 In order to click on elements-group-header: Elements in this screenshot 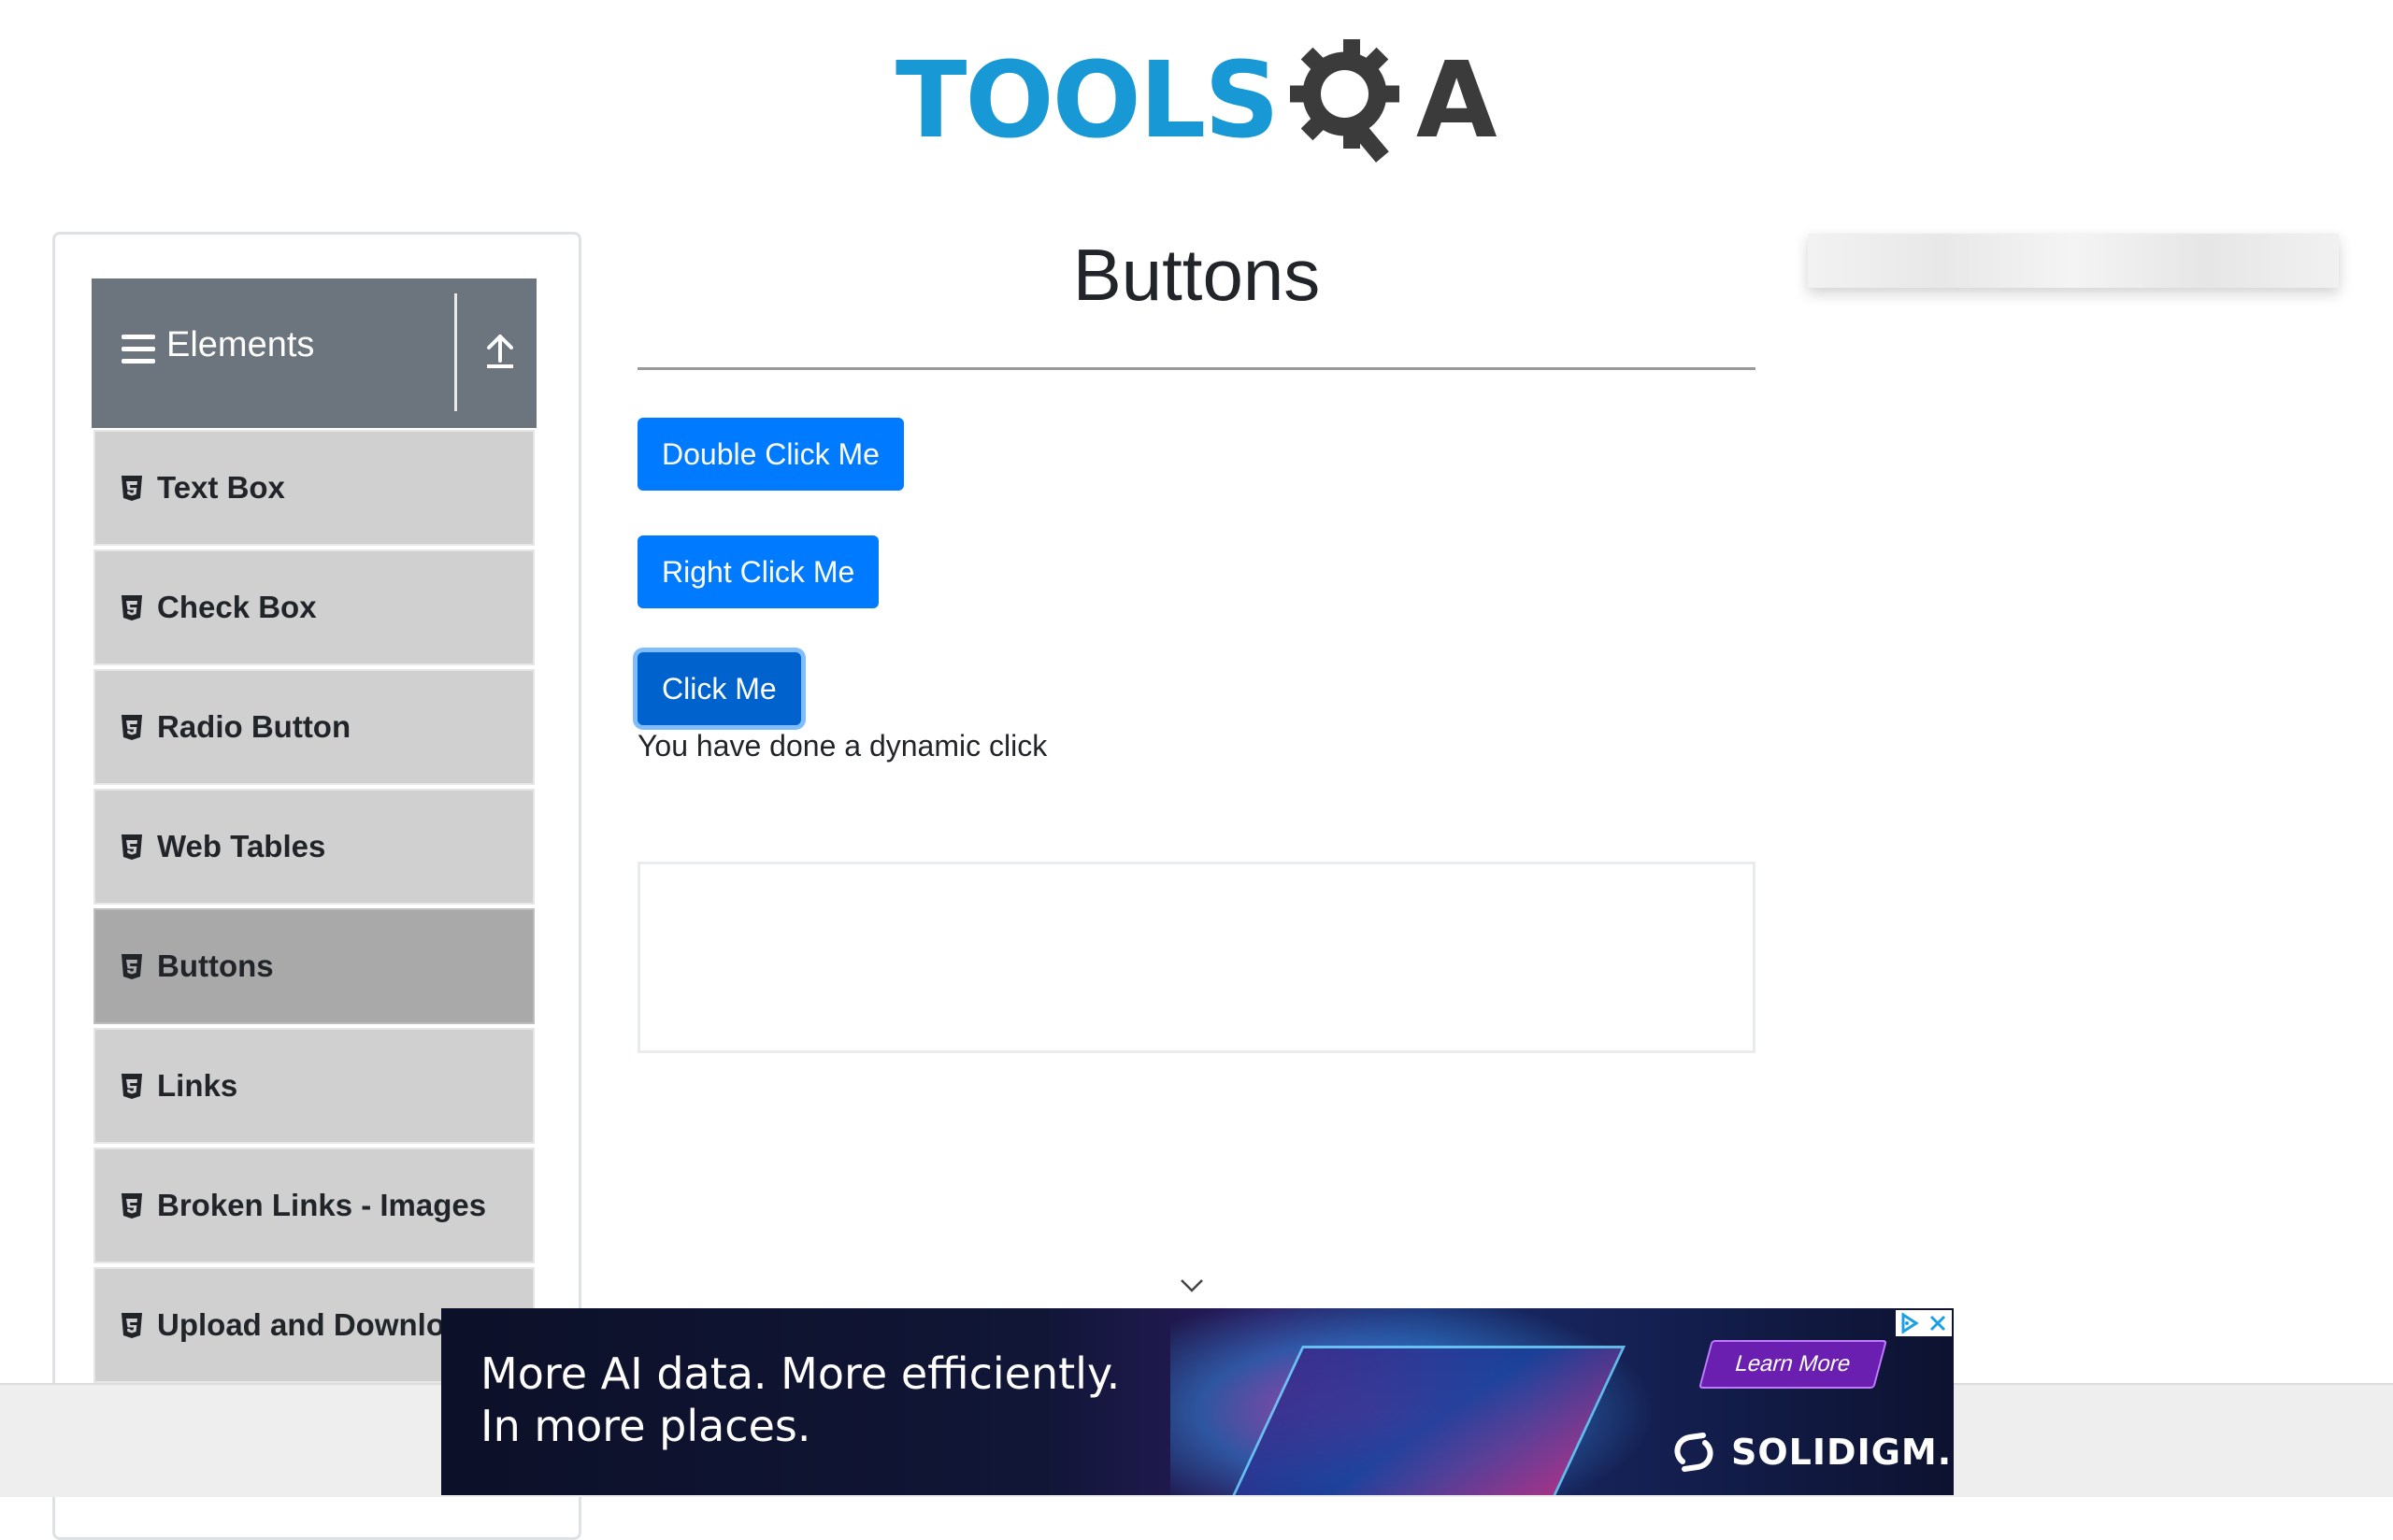, I will do `click(315, 353)`.